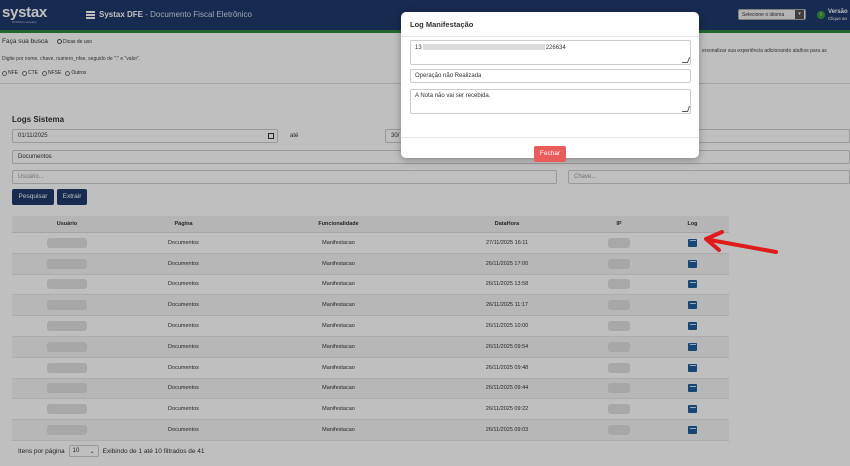 Image resolution: width=850 pixels, height=466 pixels. Describe the element at coordinates (550, 154) in the screenshot. I see `close-button: Fechar` at that location.